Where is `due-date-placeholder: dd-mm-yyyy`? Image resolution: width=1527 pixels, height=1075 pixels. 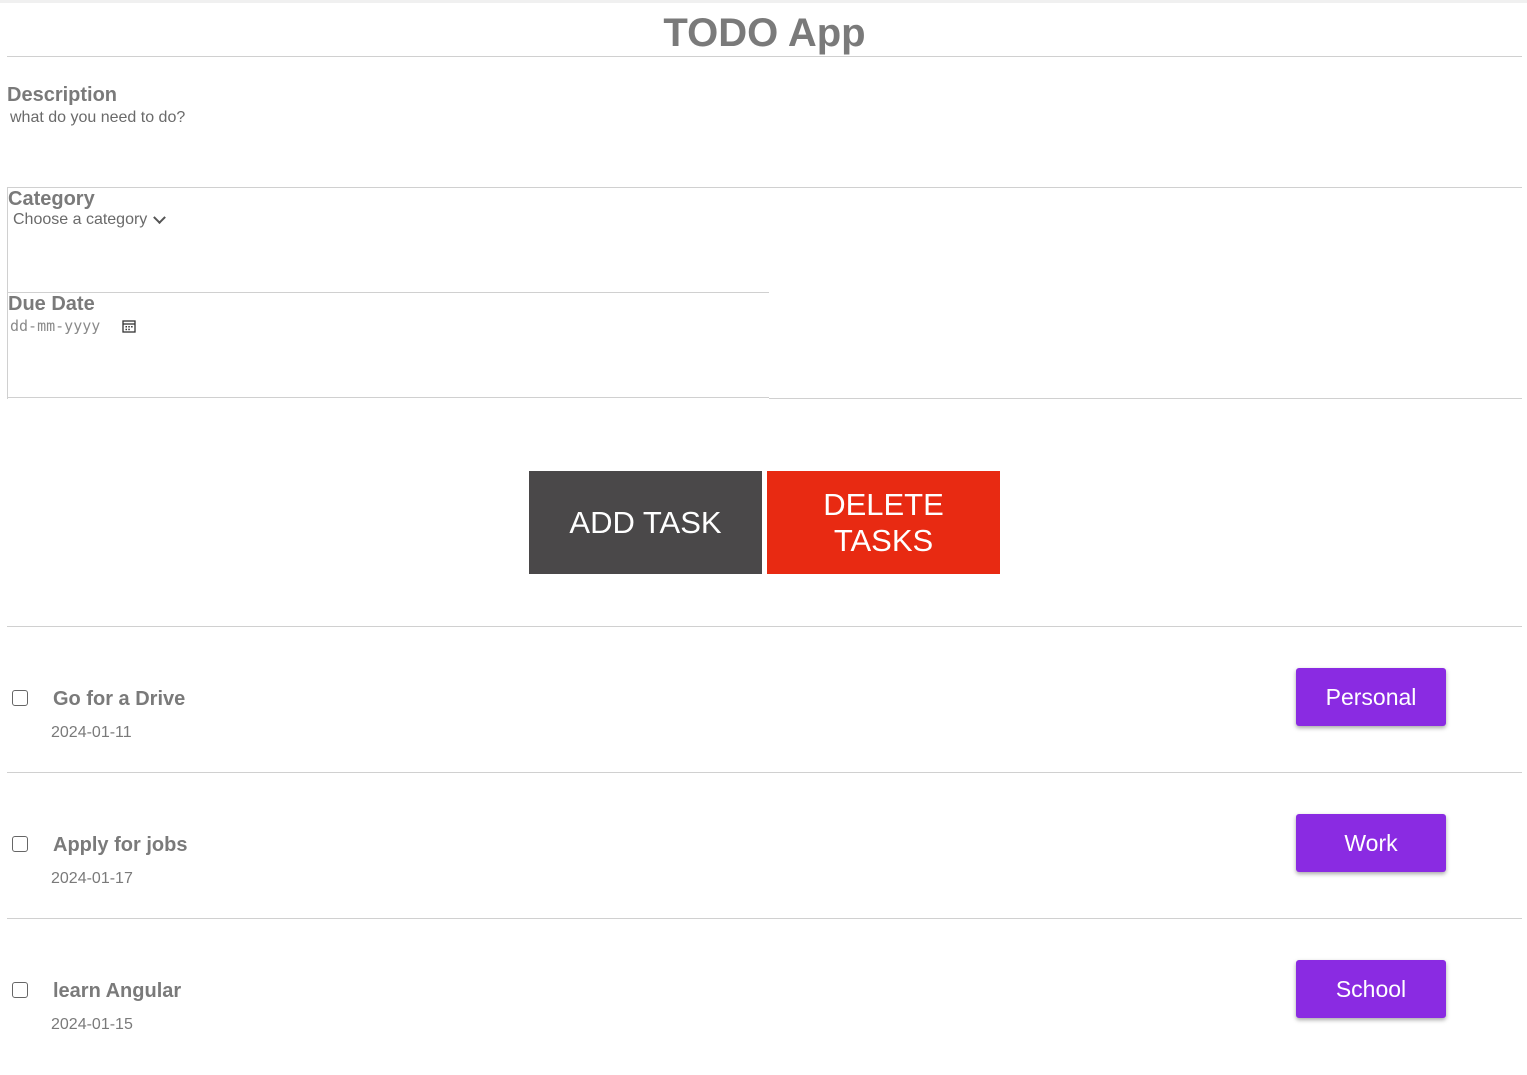 due-date-placeholder: dd-mm-yyyy is located at coordinates (55, 326).